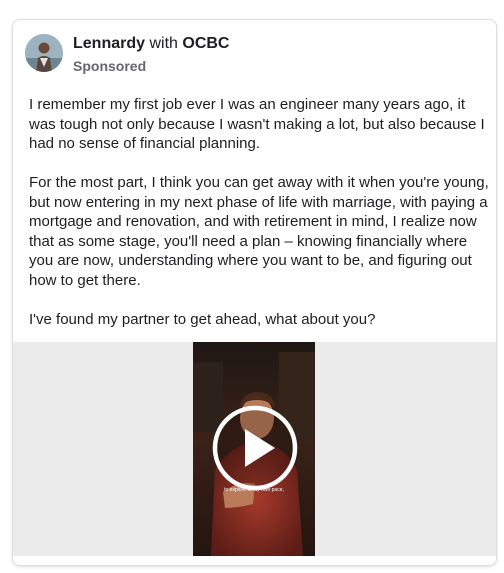 The height and width of the screenshot is (573, 504). I want to click on partner-name: OCBC, so click(205, 43).